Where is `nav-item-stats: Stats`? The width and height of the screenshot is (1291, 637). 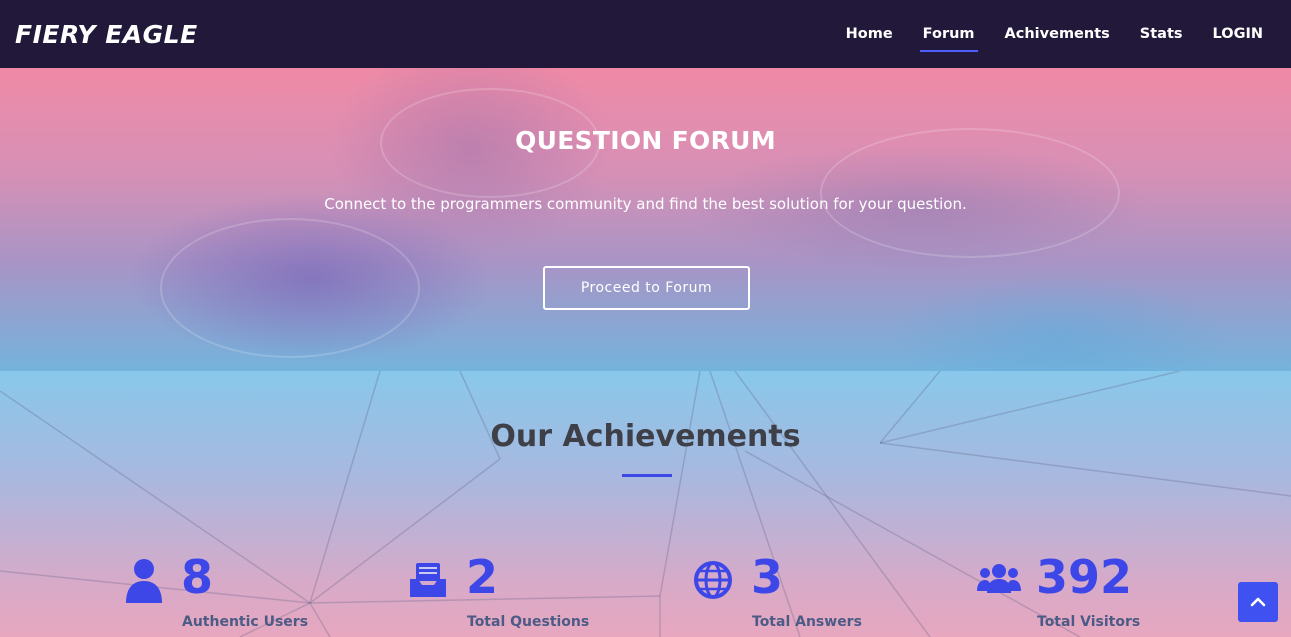
nav-item-stats: Stats is located at coordinates (1161, 34).